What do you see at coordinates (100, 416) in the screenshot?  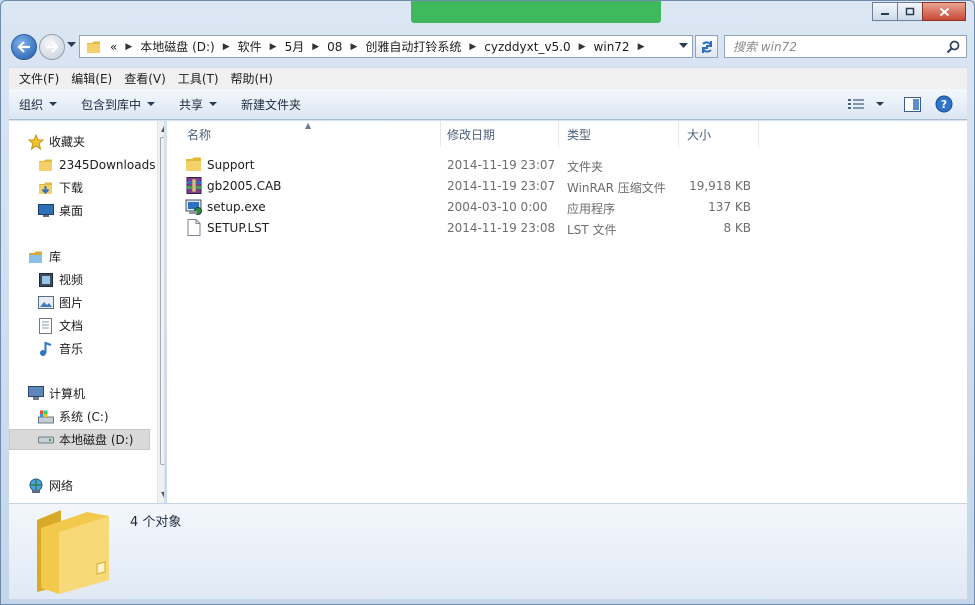 I see `nav-item-drive-c: 系统 (C:)` at bounding box center [100, 416].